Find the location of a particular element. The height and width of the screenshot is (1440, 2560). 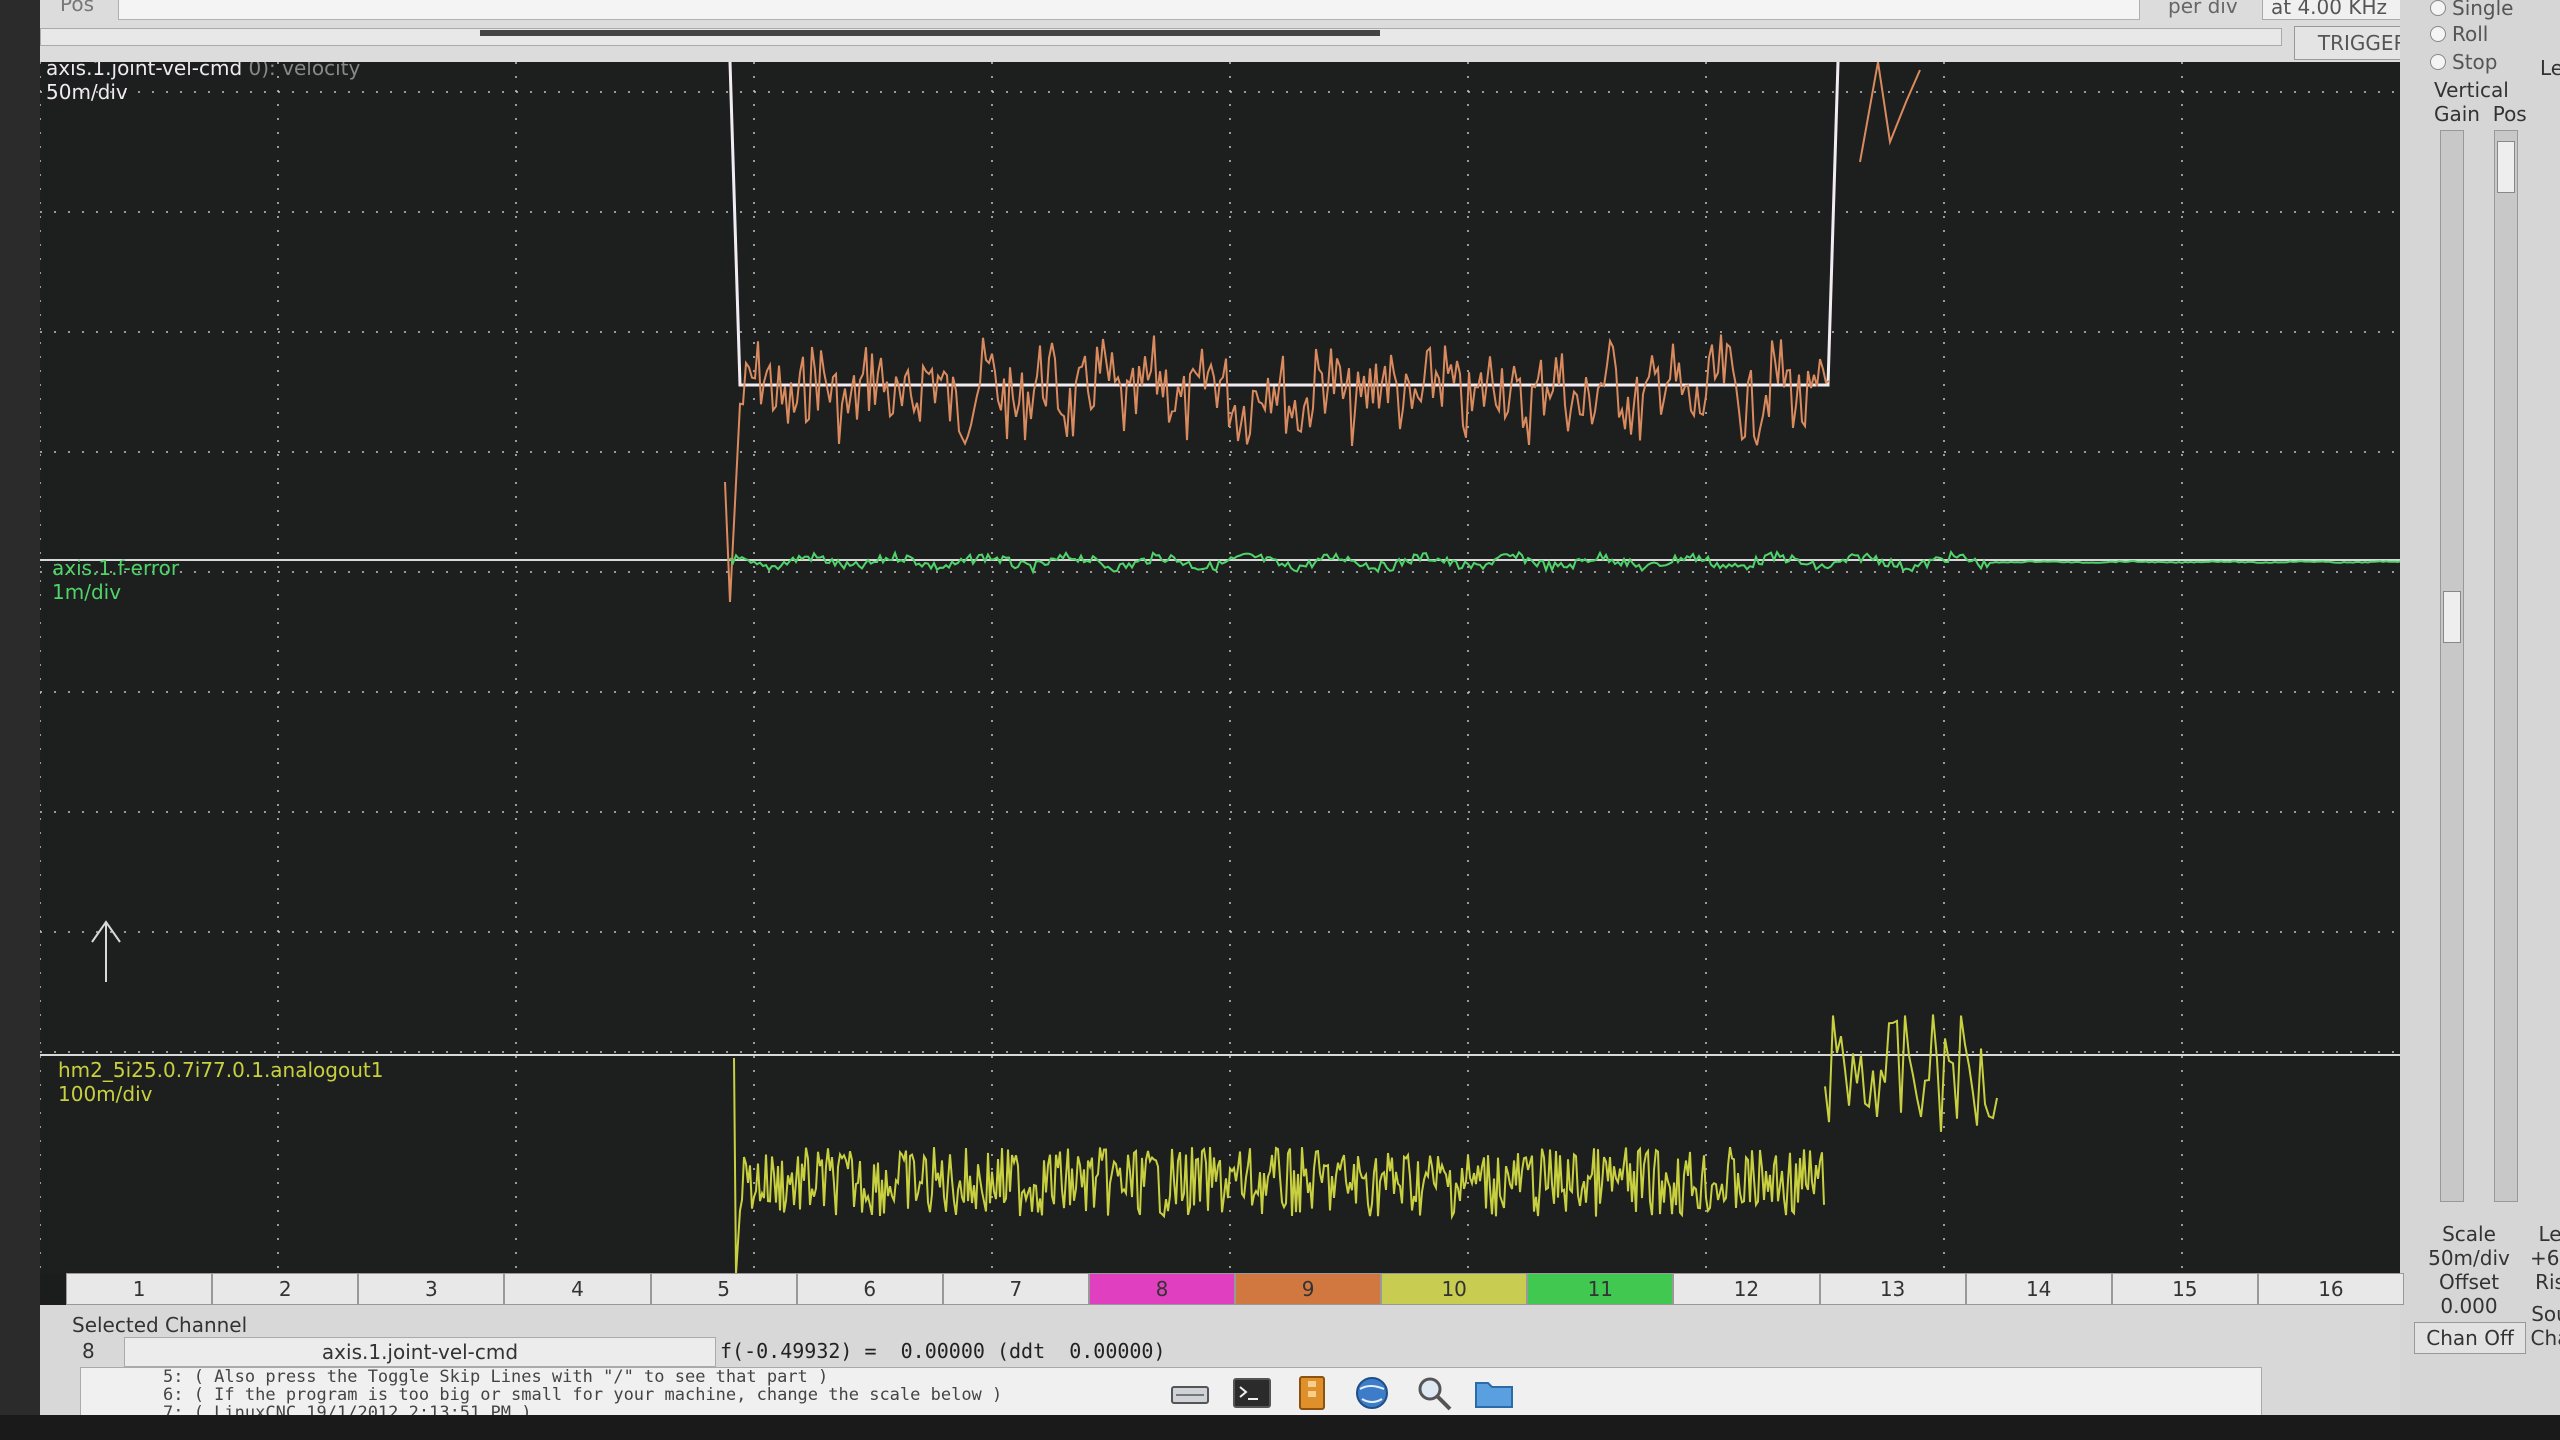

channel-button-1: 1 is located at coordinates (139, 1289).